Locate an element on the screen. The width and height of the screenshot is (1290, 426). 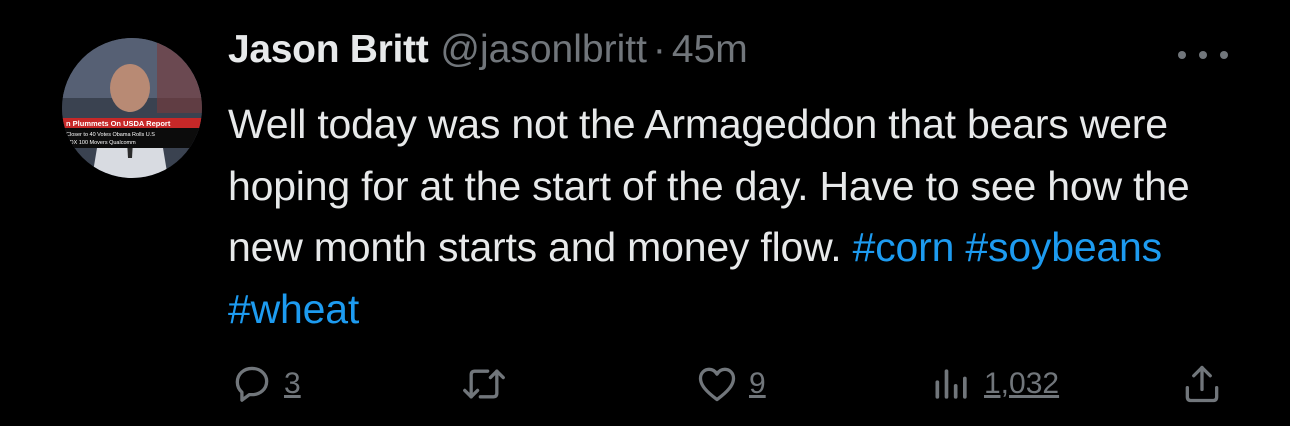
views-icon is located at coordinates (952, 384).